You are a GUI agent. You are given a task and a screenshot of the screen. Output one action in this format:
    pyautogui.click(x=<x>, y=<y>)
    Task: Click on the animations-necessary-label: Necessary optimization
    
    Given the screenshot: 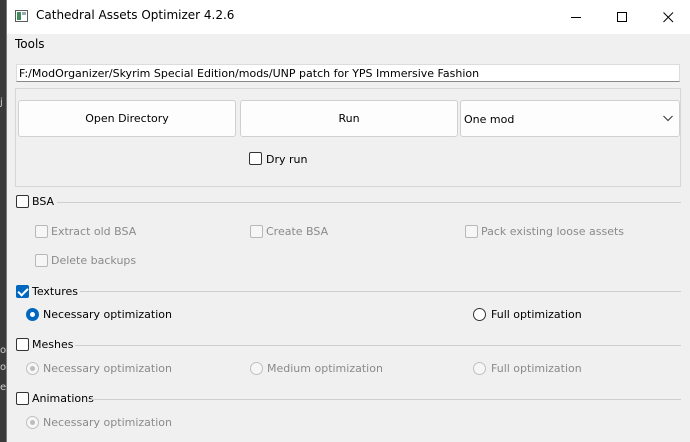 What is the action you would take?
    pyautogui.click(x=107, y=422)
    